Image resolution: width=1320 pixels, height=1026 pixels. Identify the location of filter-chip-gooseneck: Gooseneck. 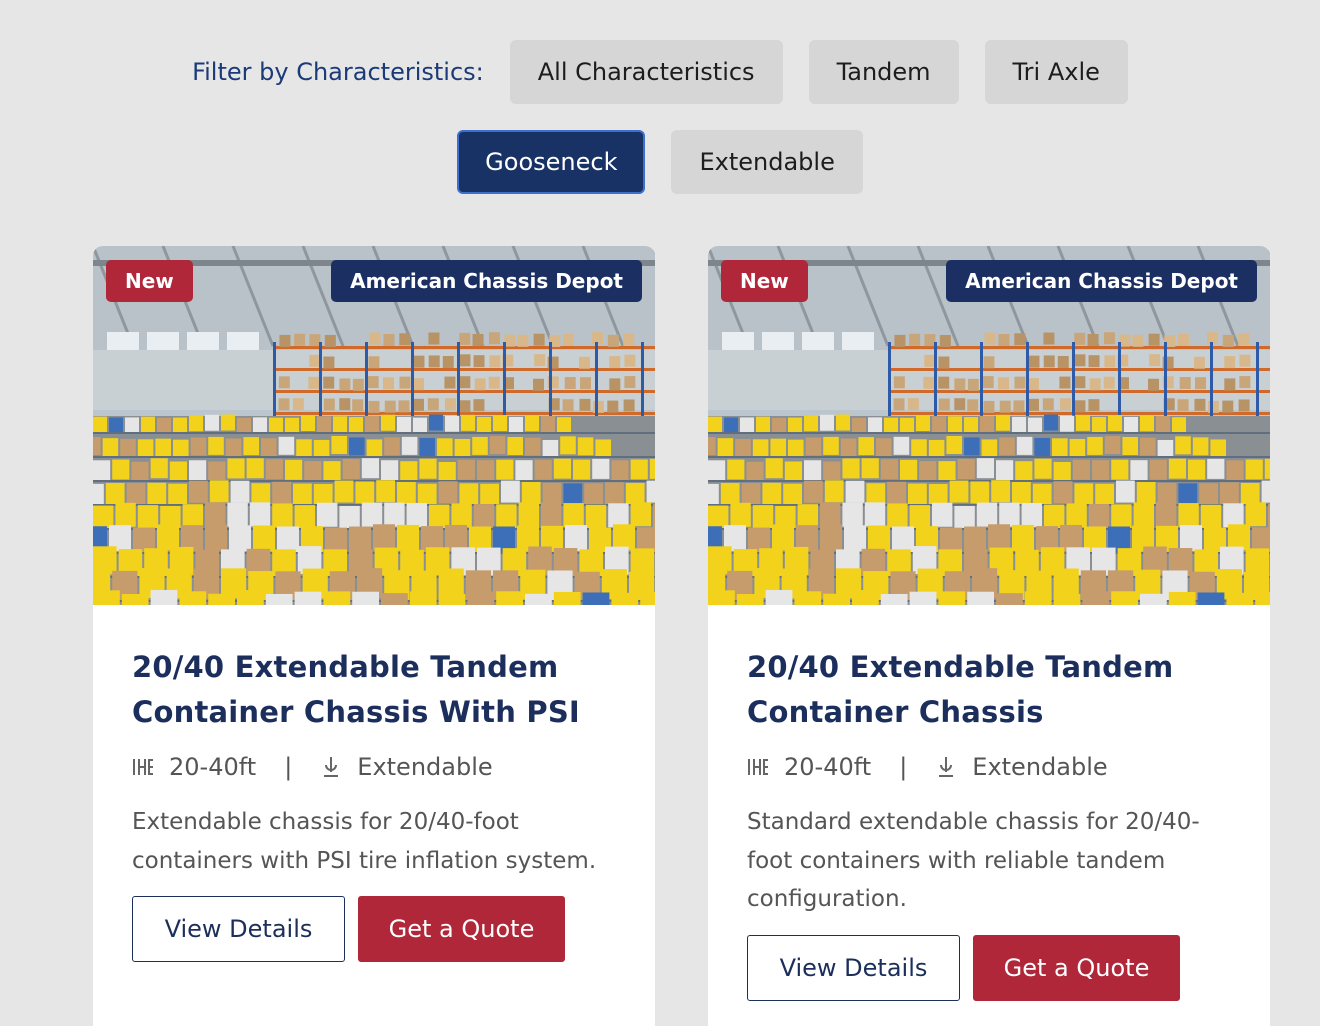
(551, 162).